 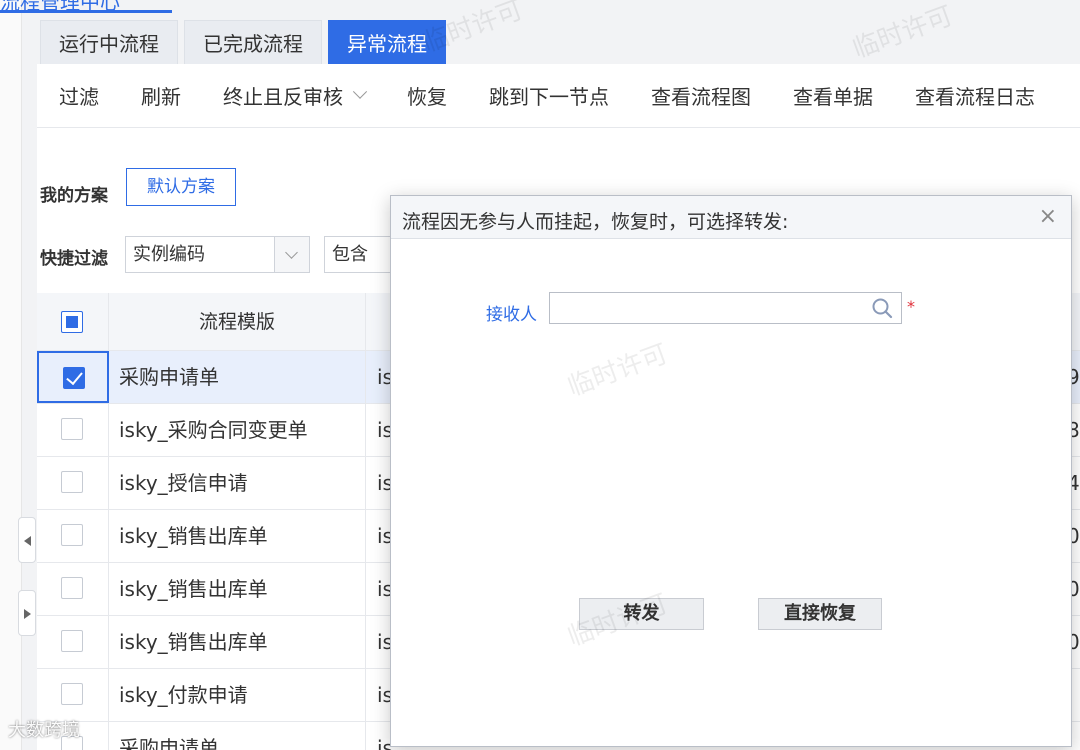 I want to click on view-flowchart-button: 查看流程图, so click(x=690, y=95).